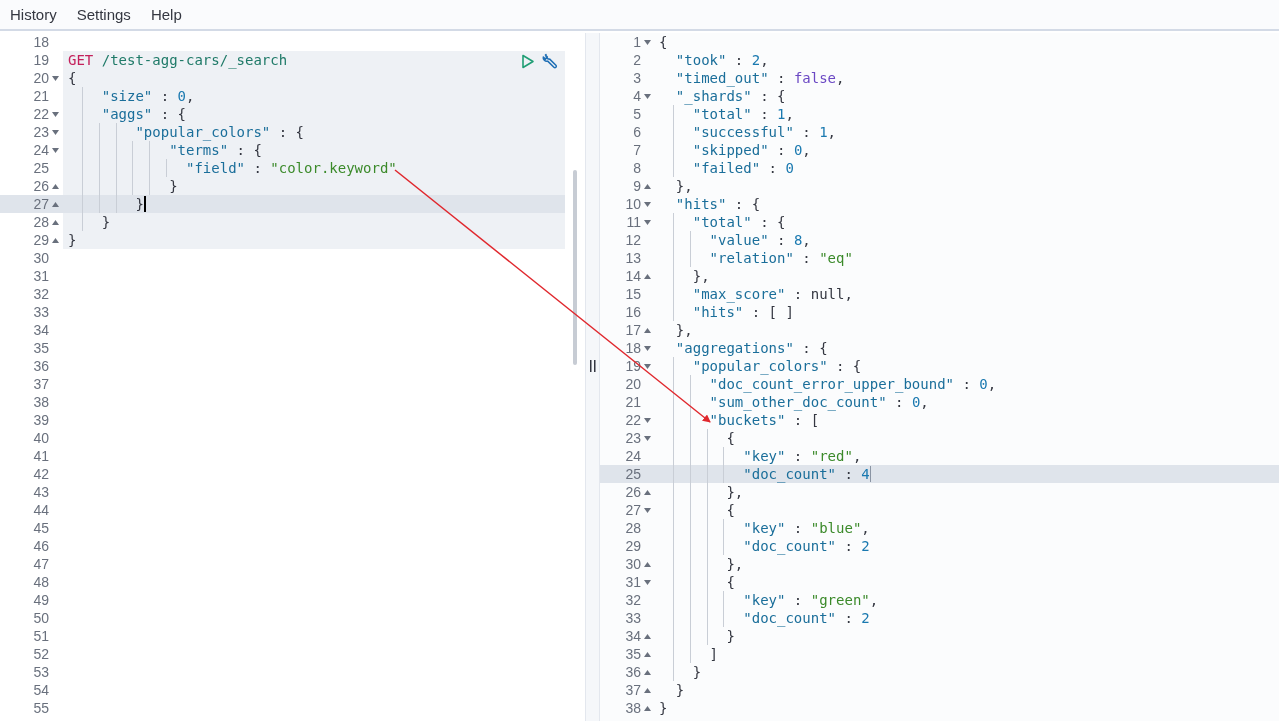 This screenshot has height=721, width=1279. What do you see at coordinates (41, 582) in the screenshot?
I see `line-number: 48` at bounding box center [41, 582].